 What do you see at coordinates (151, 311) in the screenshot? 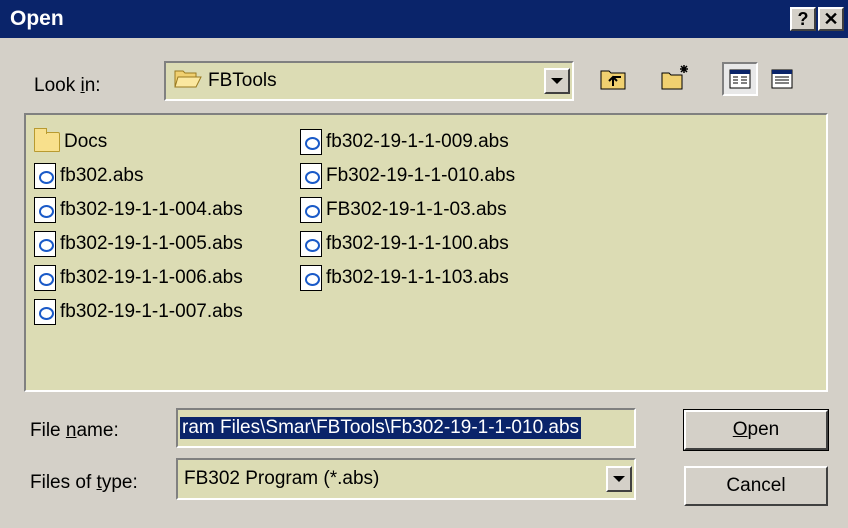
I see `list-item-label: fb302-19-1-1-007.abs` at bounding box center [151, 311].